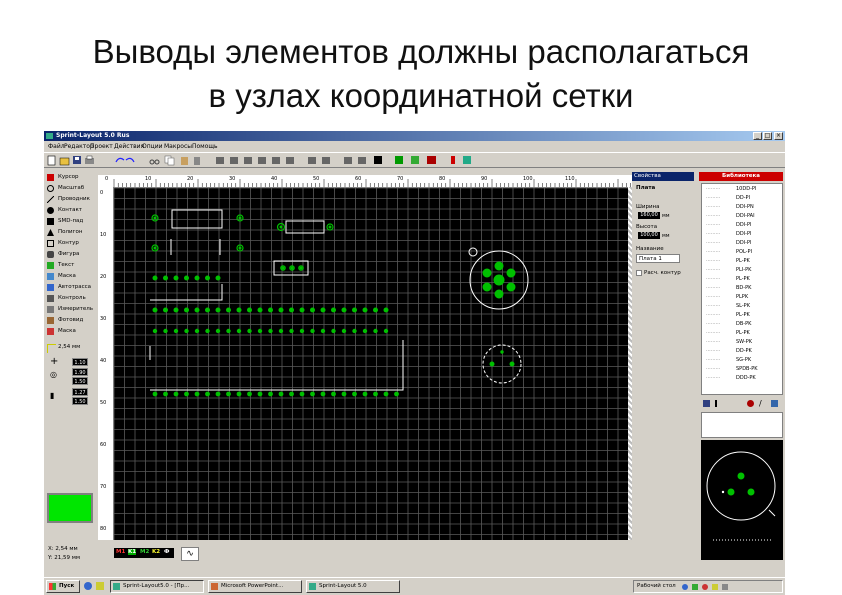  What do you see at coordinates (774, 403) in the screenshot?
I see `library-settings-icon` at bounding box center [774, 403].